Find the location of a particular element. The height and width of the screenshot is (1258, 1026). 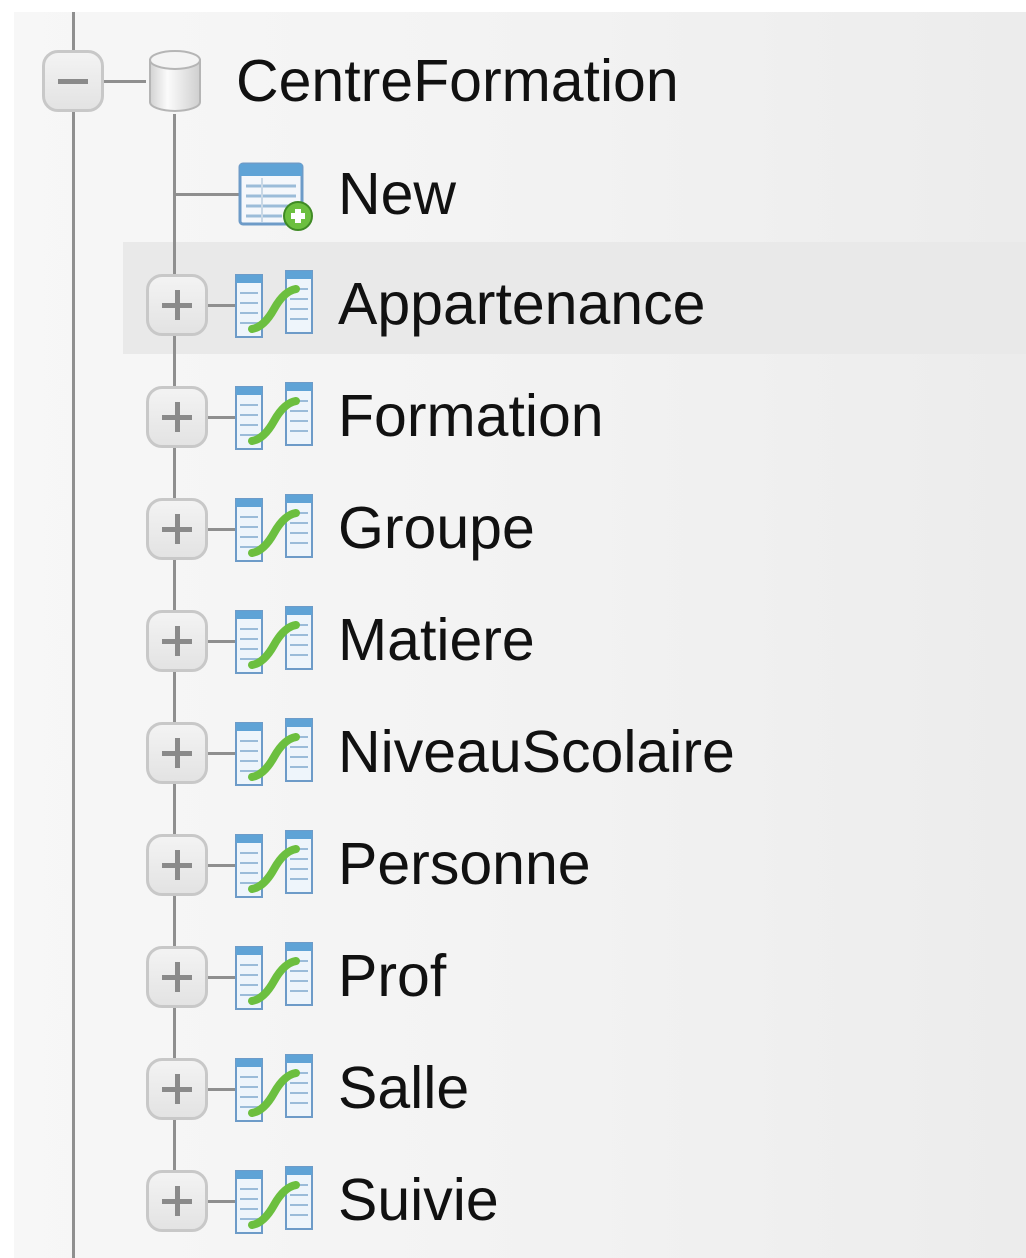

collapse-toggle is located at coordinates (73, 81).